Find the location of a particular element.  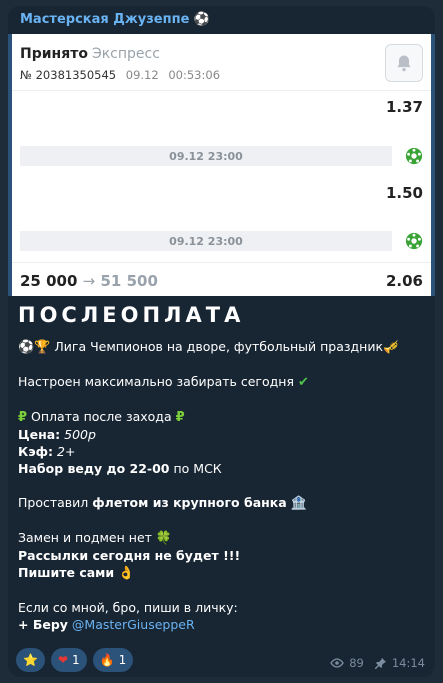

line-text: Оплата после захода is located at coordinates (101, 416).